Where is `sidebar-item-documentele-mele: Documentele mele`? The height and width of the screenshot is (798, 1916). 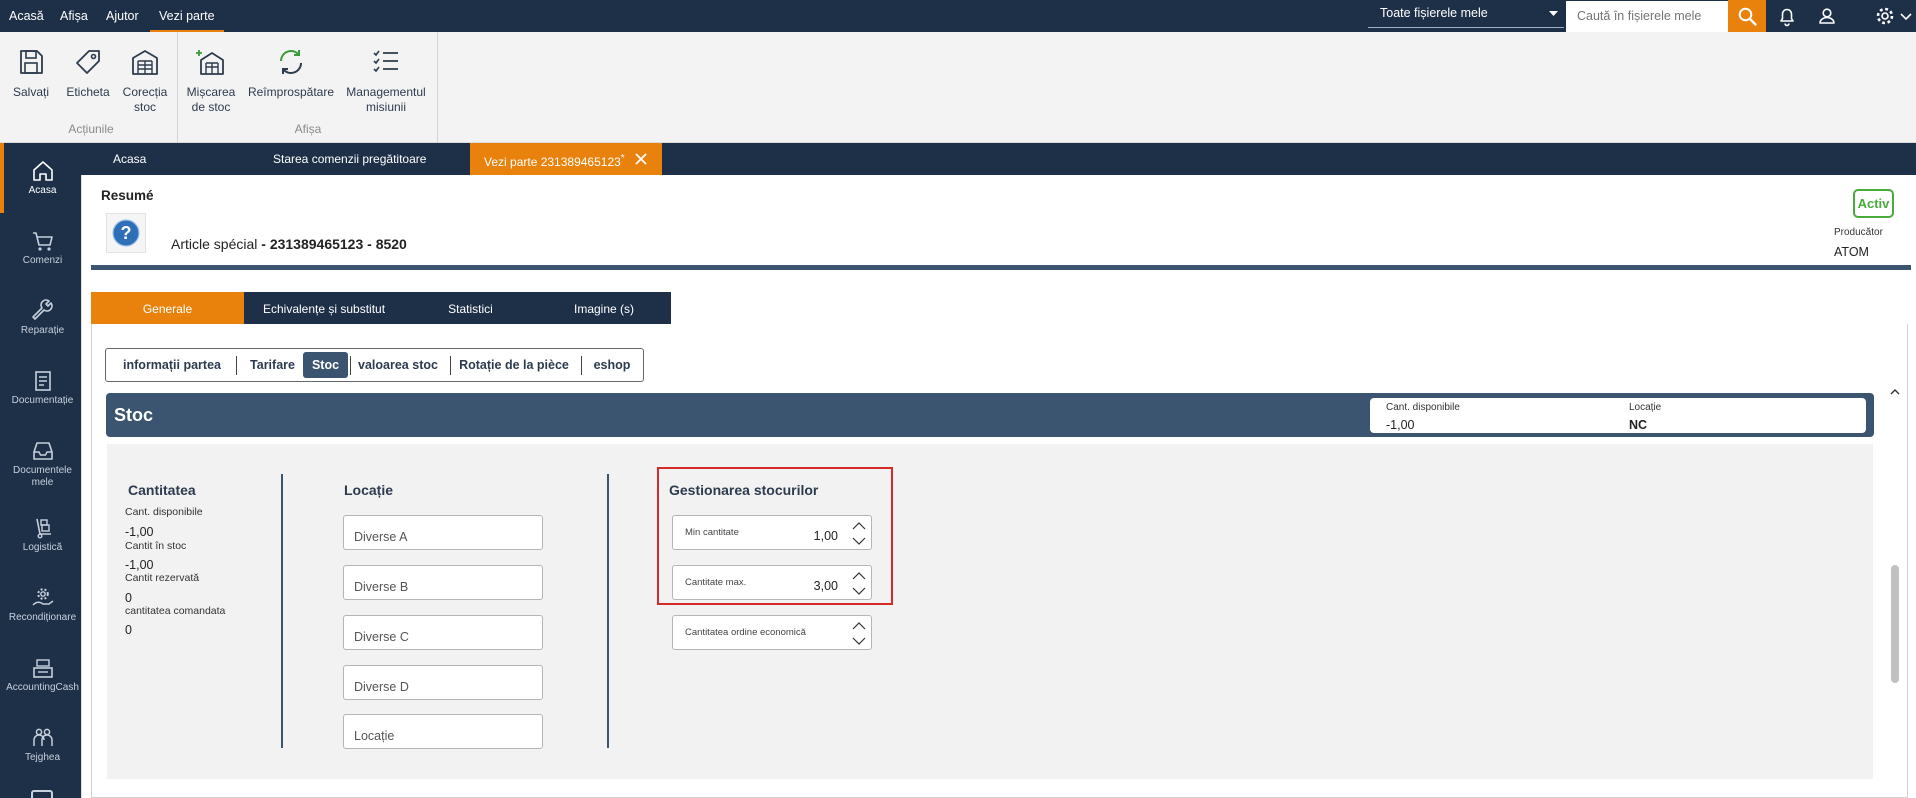
sidebar-item-documentele-mele: Documentele mele is located at coordinates (42, 458).